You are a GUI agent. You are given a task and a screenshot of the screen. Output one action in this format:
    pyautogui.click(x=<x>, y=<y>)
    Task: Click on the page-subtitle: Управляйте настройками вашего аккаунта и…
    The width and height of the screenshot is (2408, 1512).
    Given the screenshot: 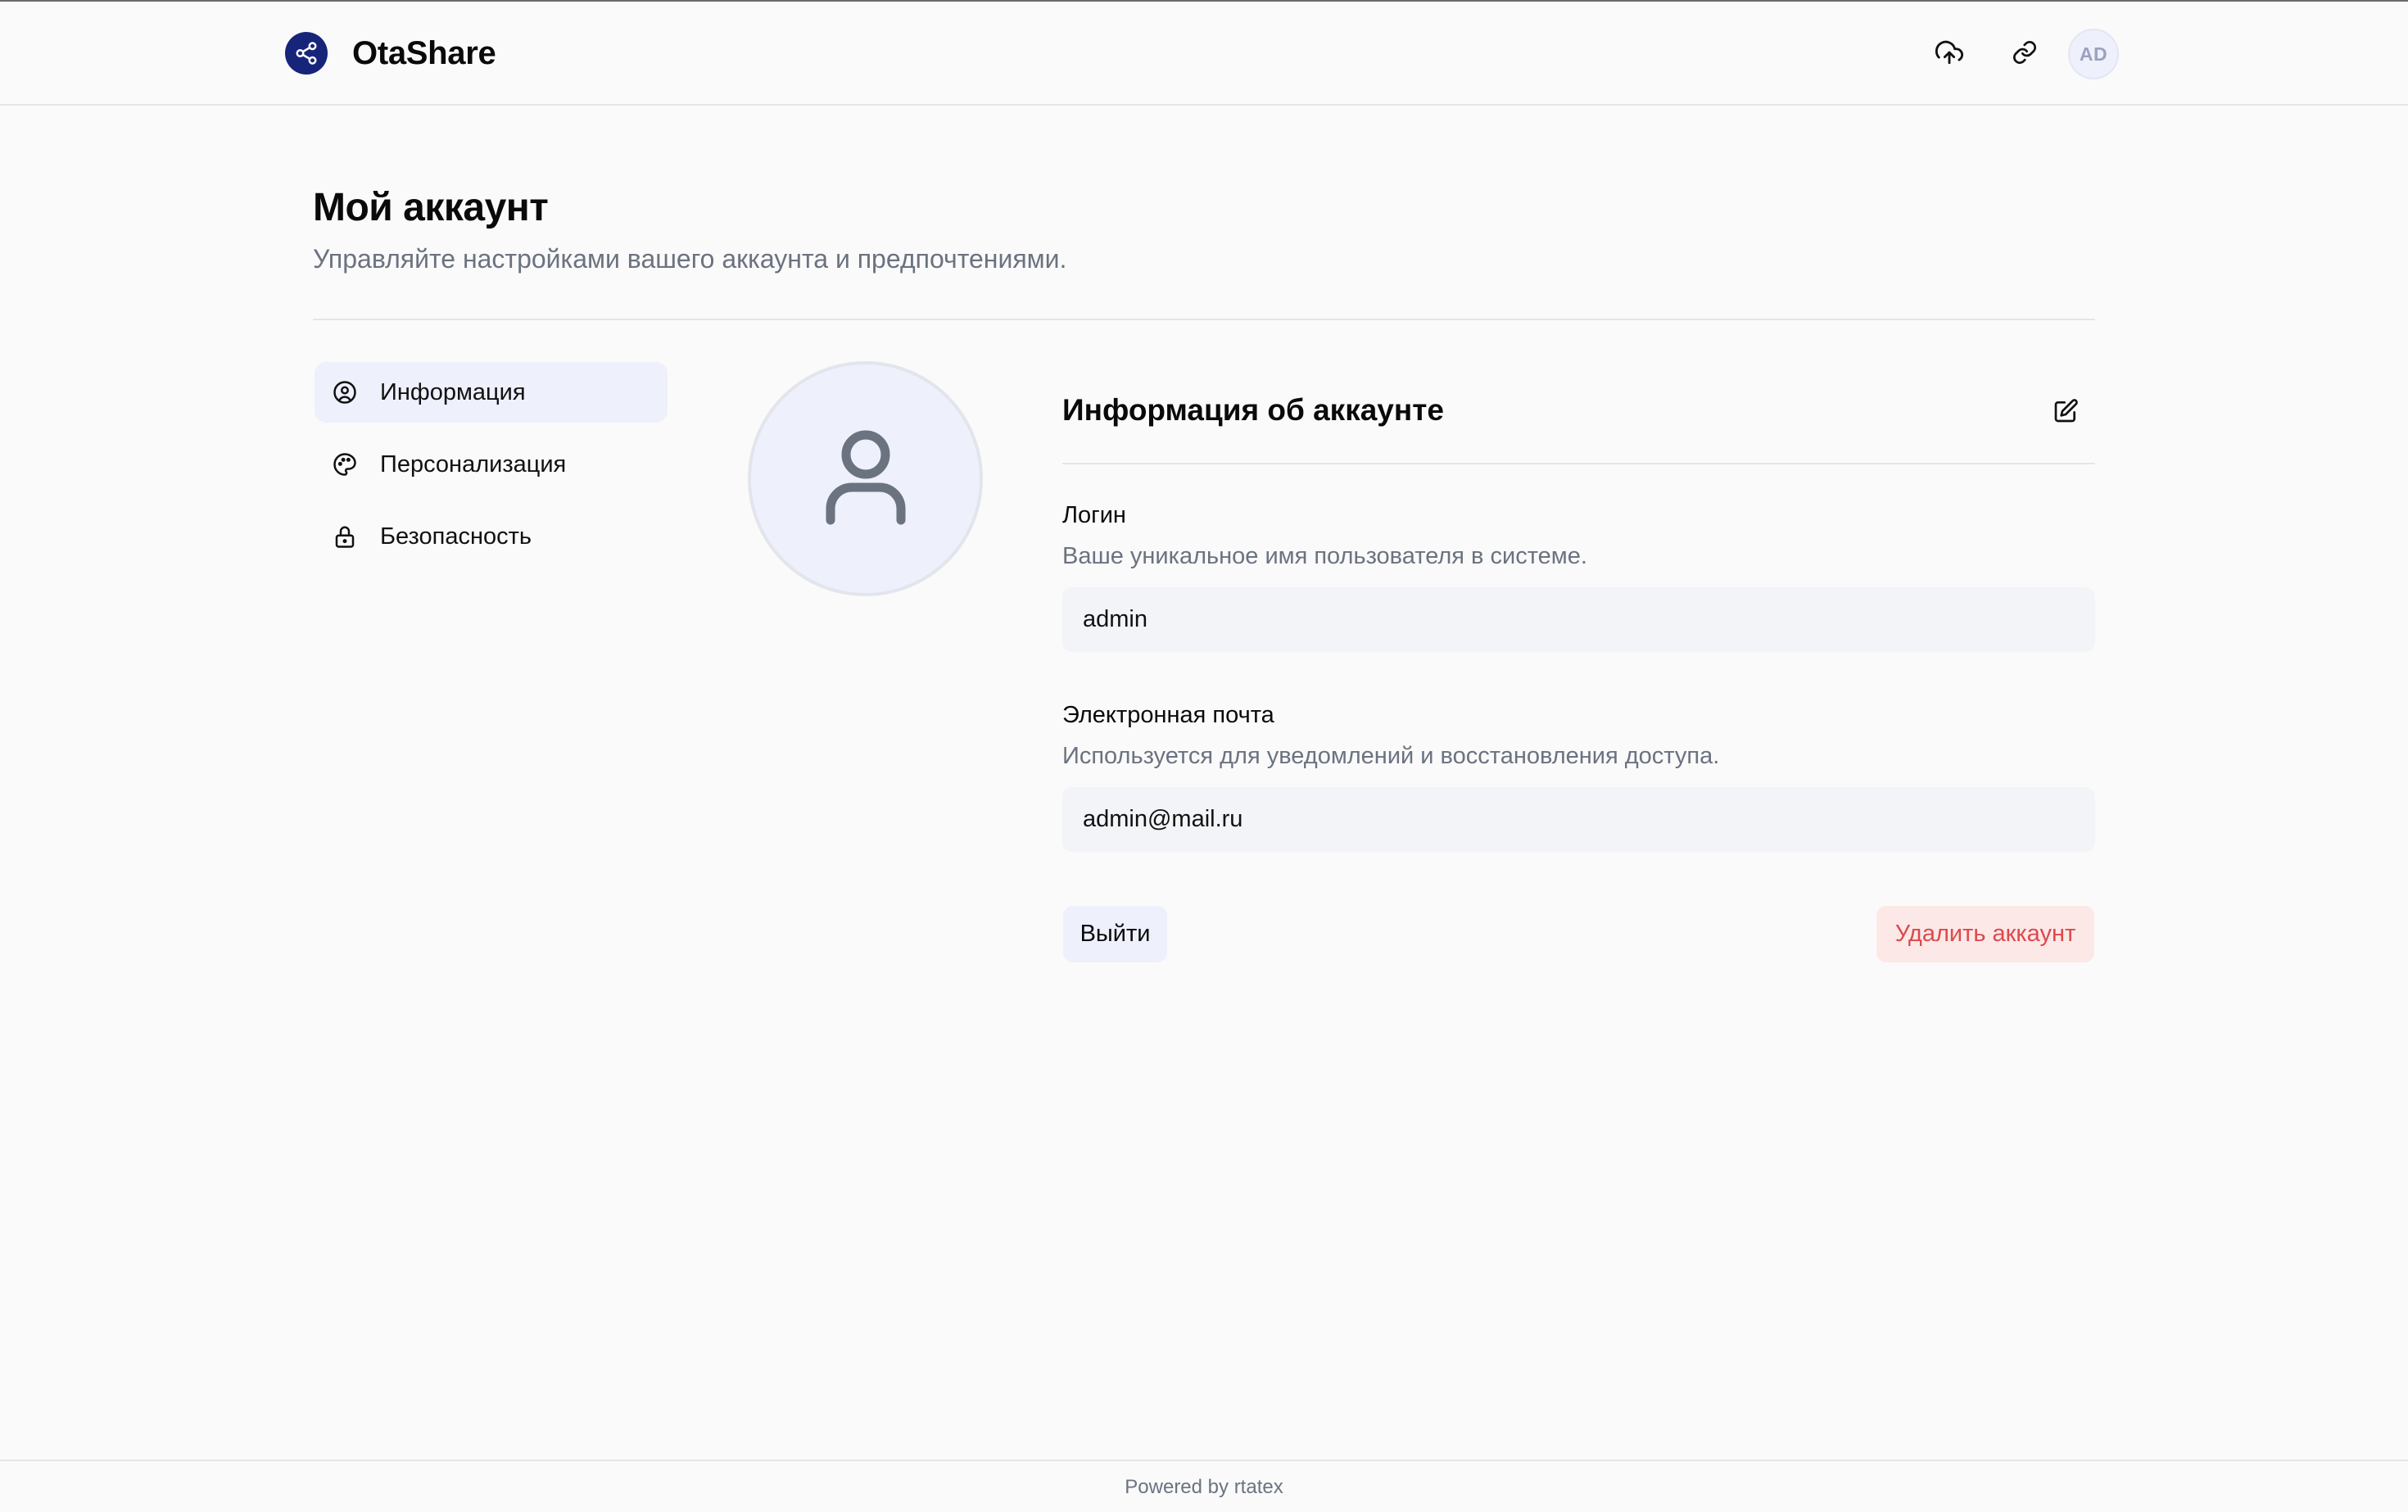 What is the action you would take?
    pyautogui.click(x=690, y=259)
    